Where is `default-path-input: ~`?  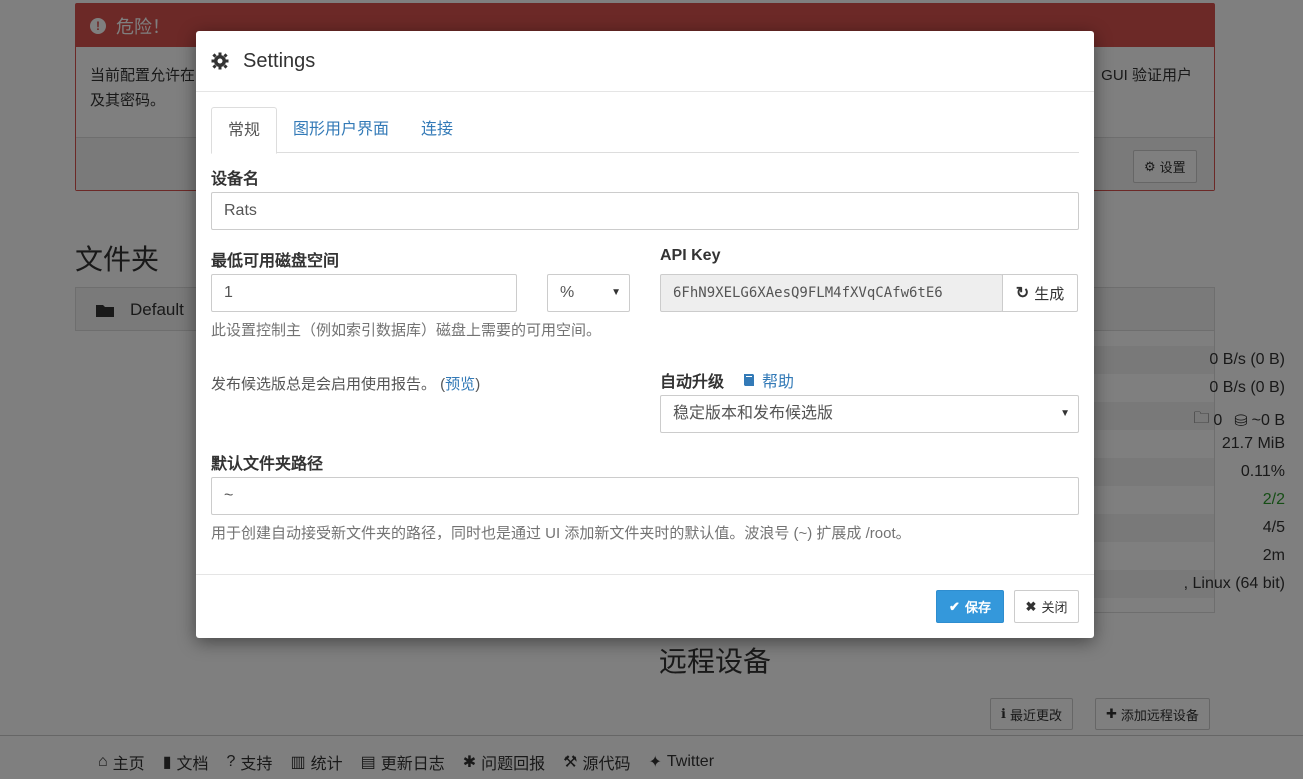
default-path-input: ~ is located at coordinates (645, 496).